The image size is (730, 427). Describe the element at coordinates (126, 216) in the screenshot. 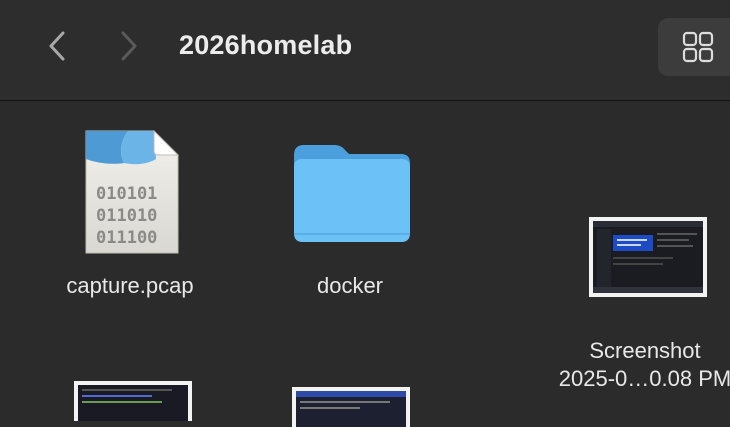

I see `binary-line: 011010` at that location.